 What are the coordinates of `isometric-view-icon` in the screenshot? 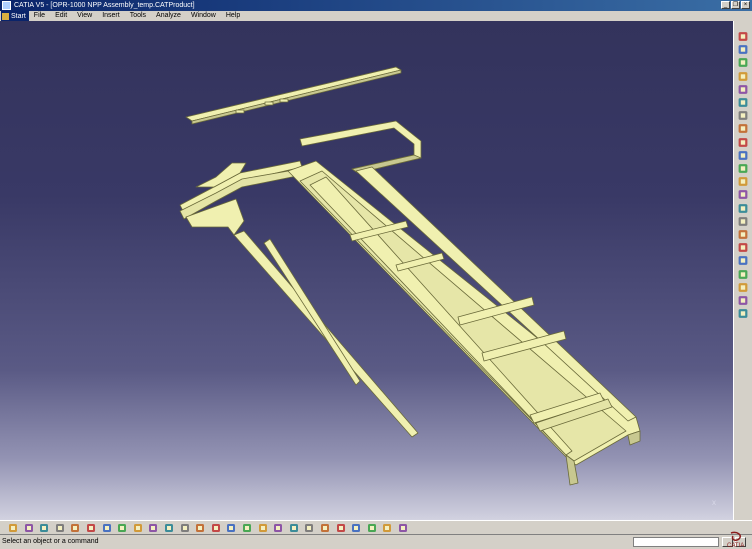 It's located at (356, 528).